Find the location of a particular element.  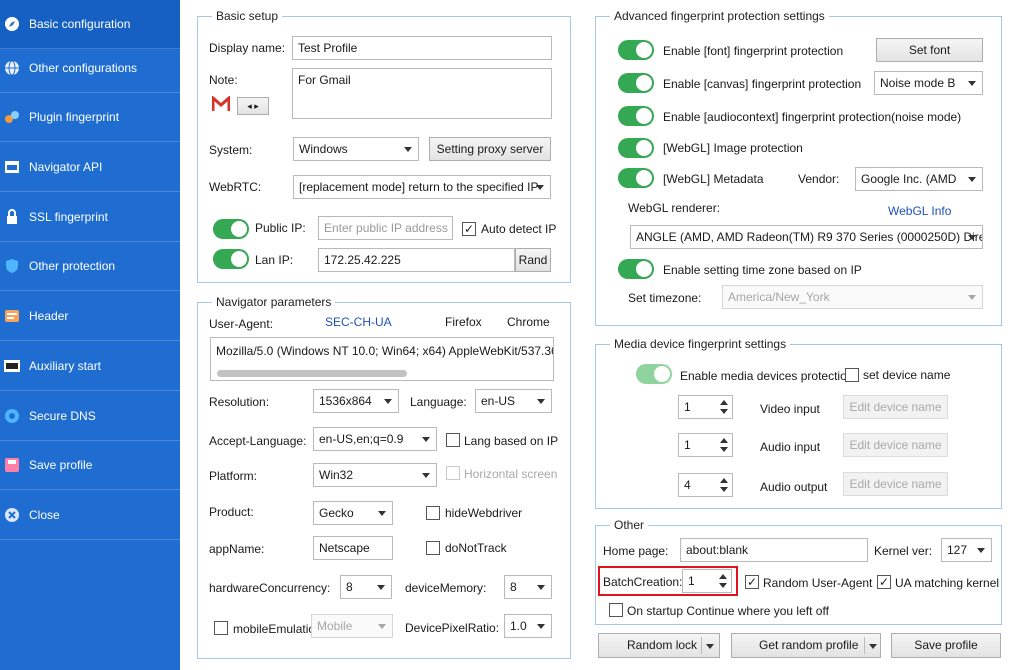

ua-matching-kernel-checkbox: ✓ is located at coordinates (884, 582).